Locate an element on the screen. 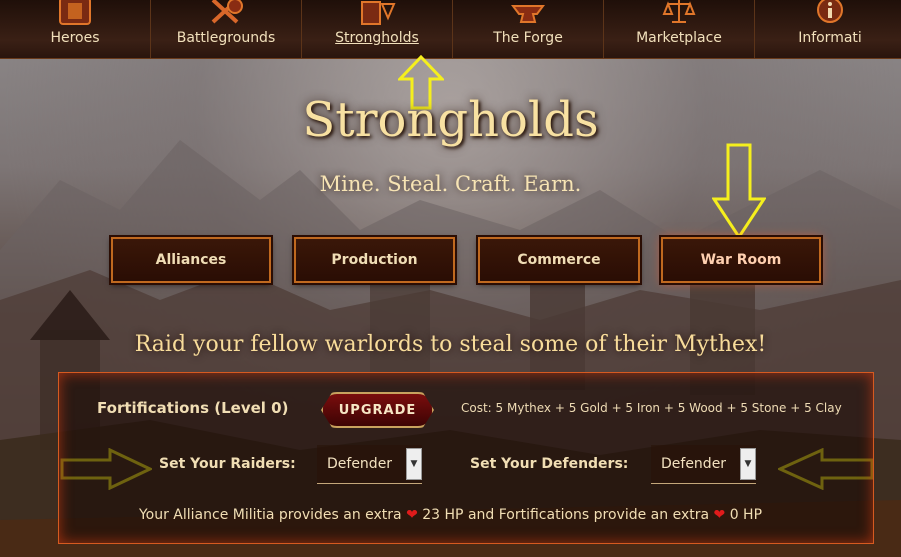 The image size is (901, 557). scales-icon is located at coordinates (679, 11).